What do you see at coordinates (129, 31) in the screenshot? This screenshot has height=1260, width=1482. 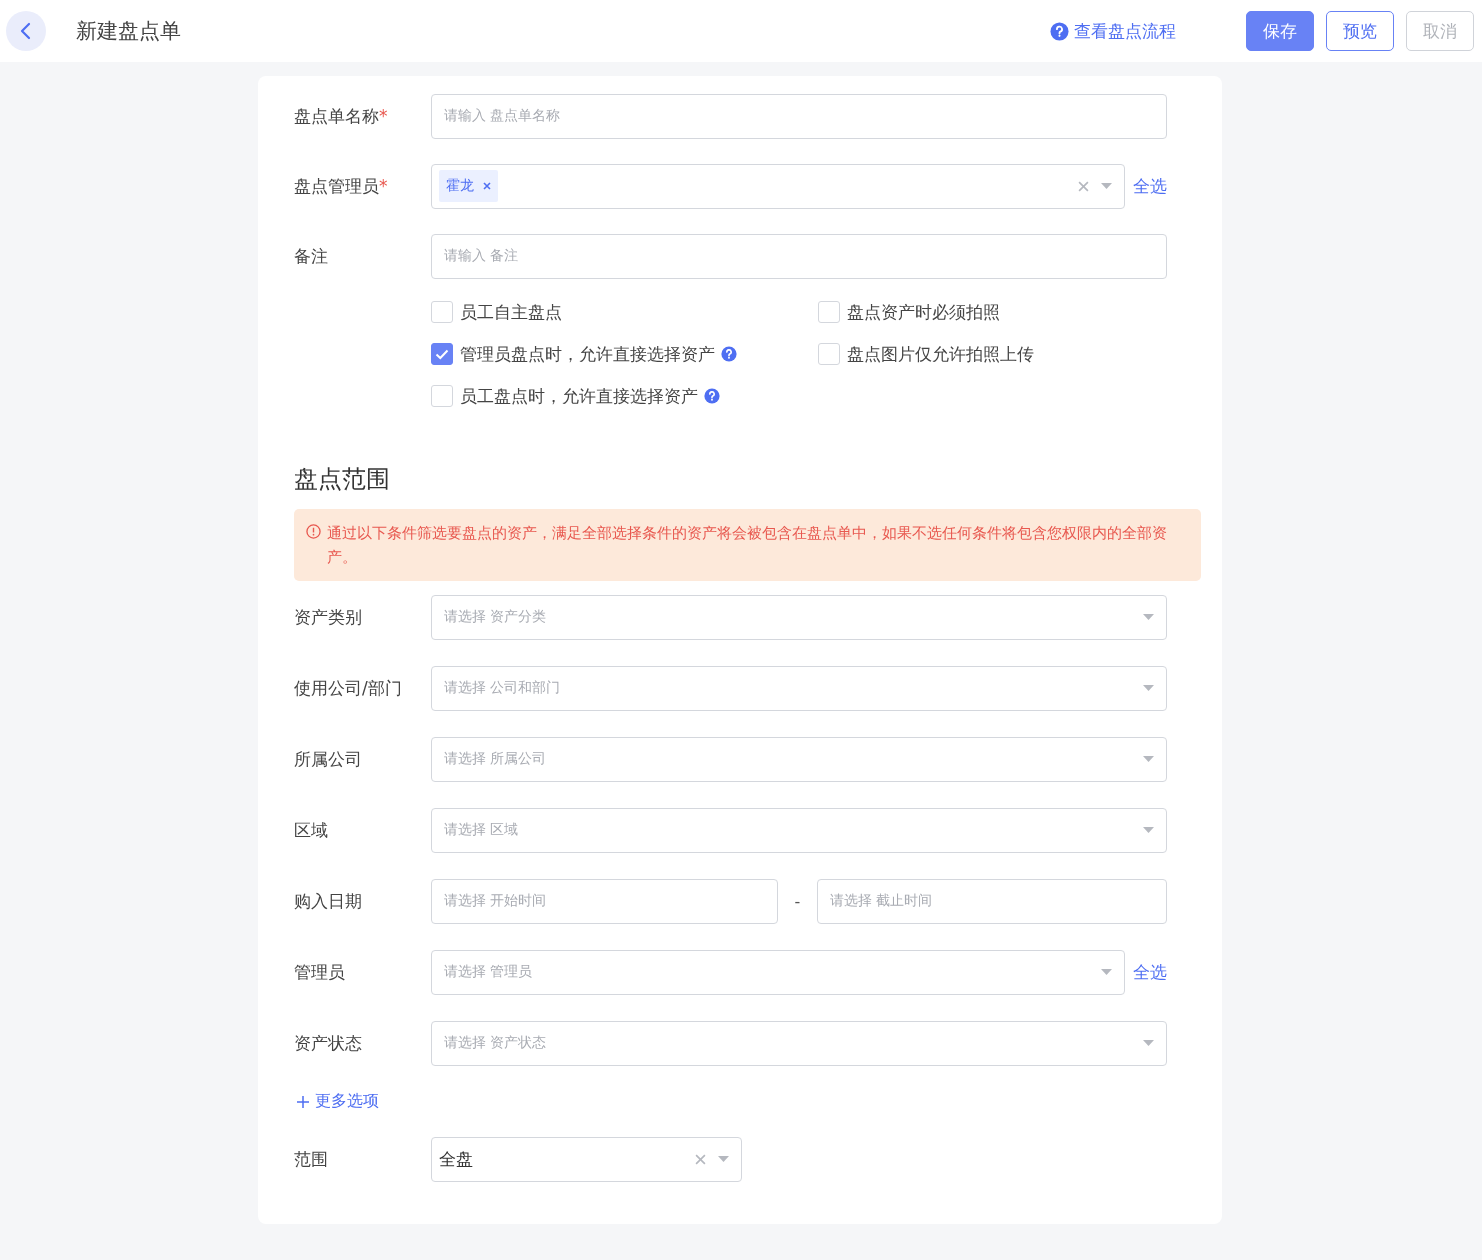 I see `page-title: 新建盘点单` at bounding box center [129, 31].